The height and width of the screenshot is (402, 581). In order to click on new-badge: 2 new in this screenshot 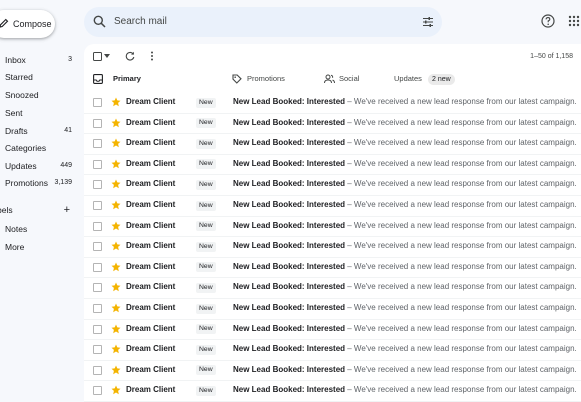, I will do `click(441, 79)`.